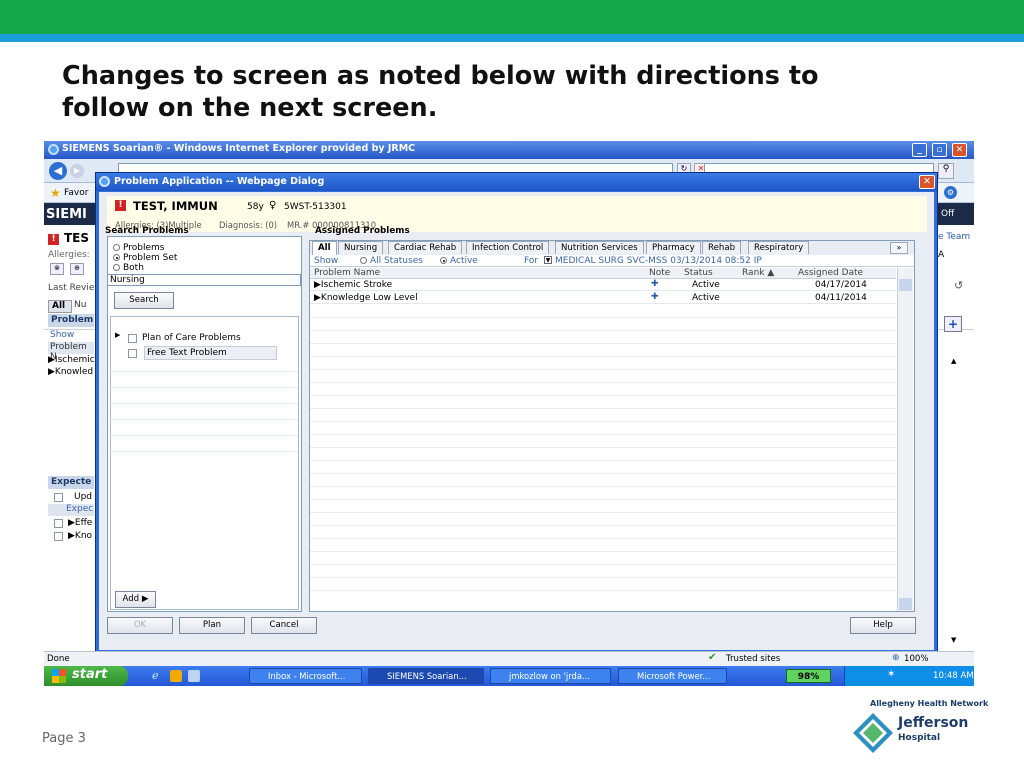 The height and width of the screenshot is (768, 1024). I want to click on bg-right-a: A, so click(941, 255).